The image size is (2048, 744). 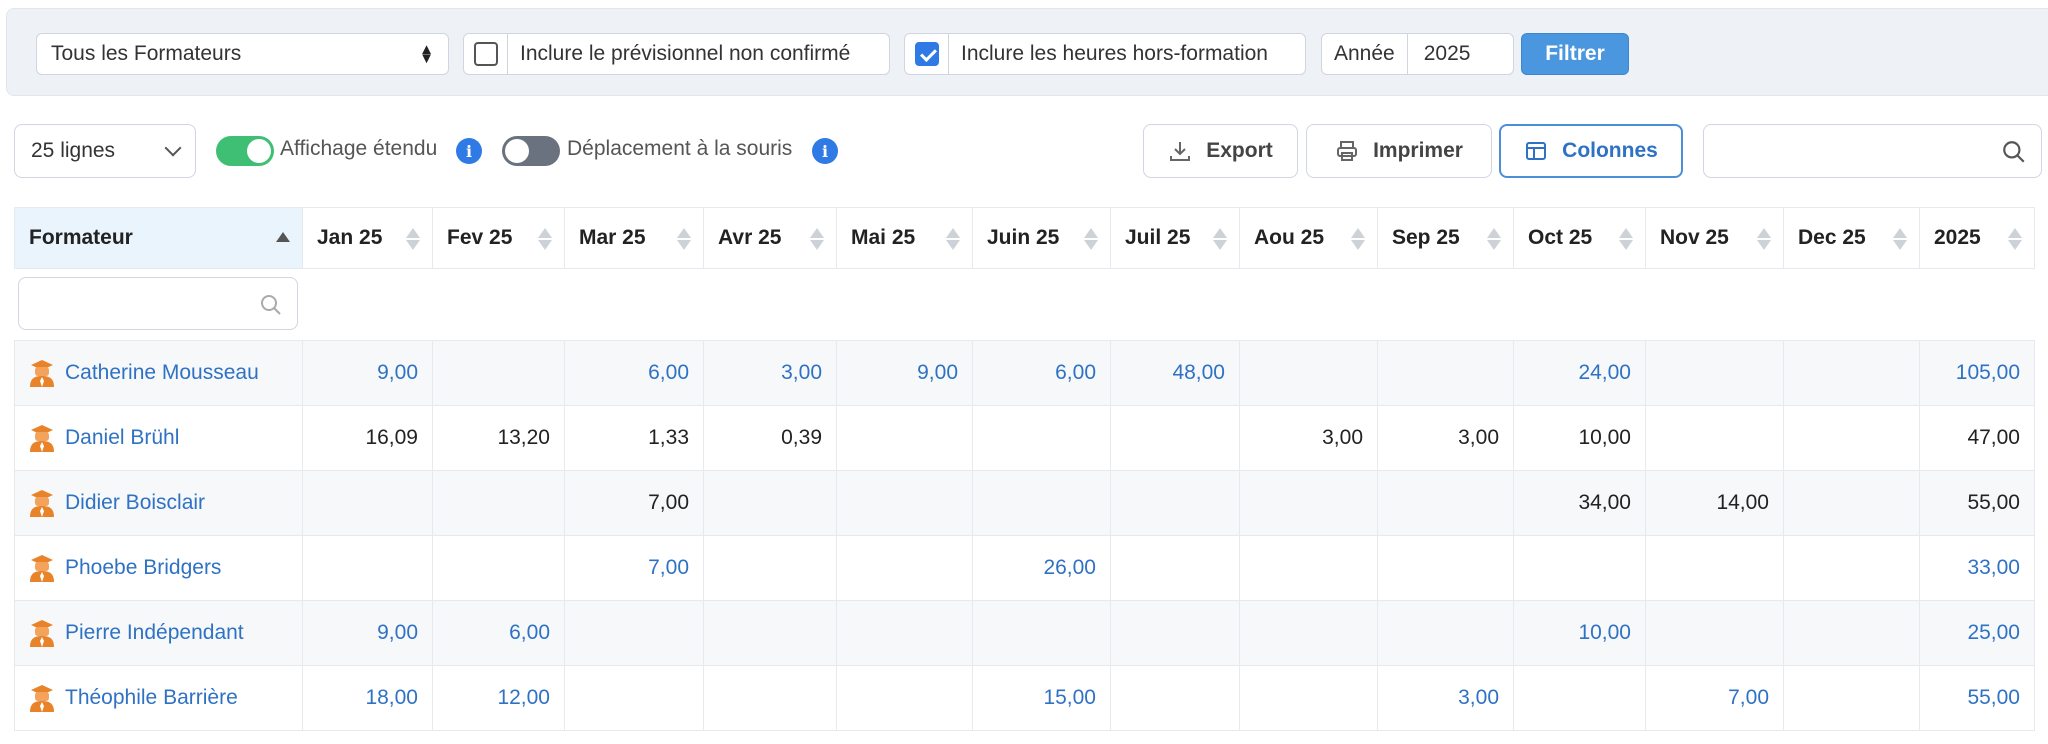 I want to click on hours-cell: 12,00, so click(x=498, y=698).